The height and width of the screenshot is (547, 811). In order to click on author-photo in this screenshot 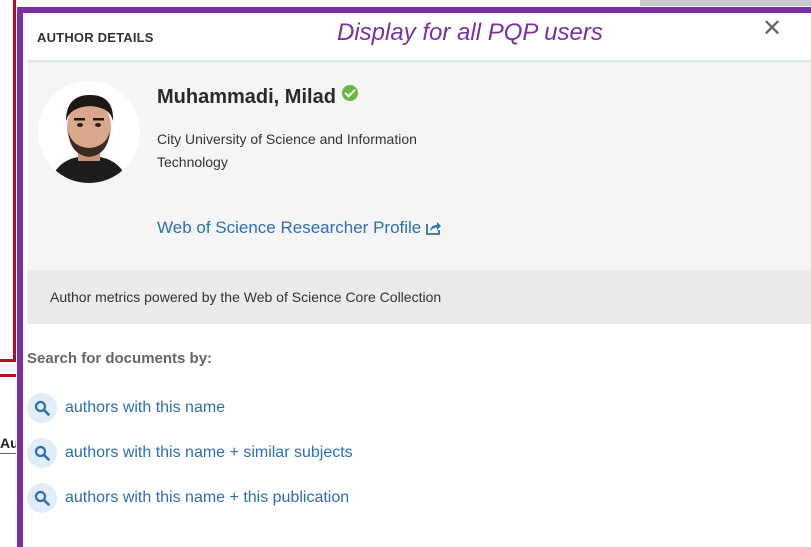, I will do `click(89, 132)`.